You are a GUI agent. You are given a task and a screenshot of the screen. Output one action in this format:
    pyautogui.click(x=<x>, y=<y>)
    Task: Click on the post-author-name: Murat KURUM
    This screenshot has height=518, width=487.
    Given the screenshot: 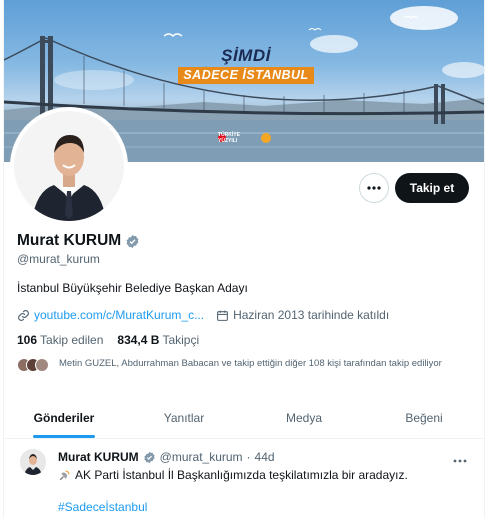 What is the action you would take?
    pyautogui.click(x=98, y=457)
    